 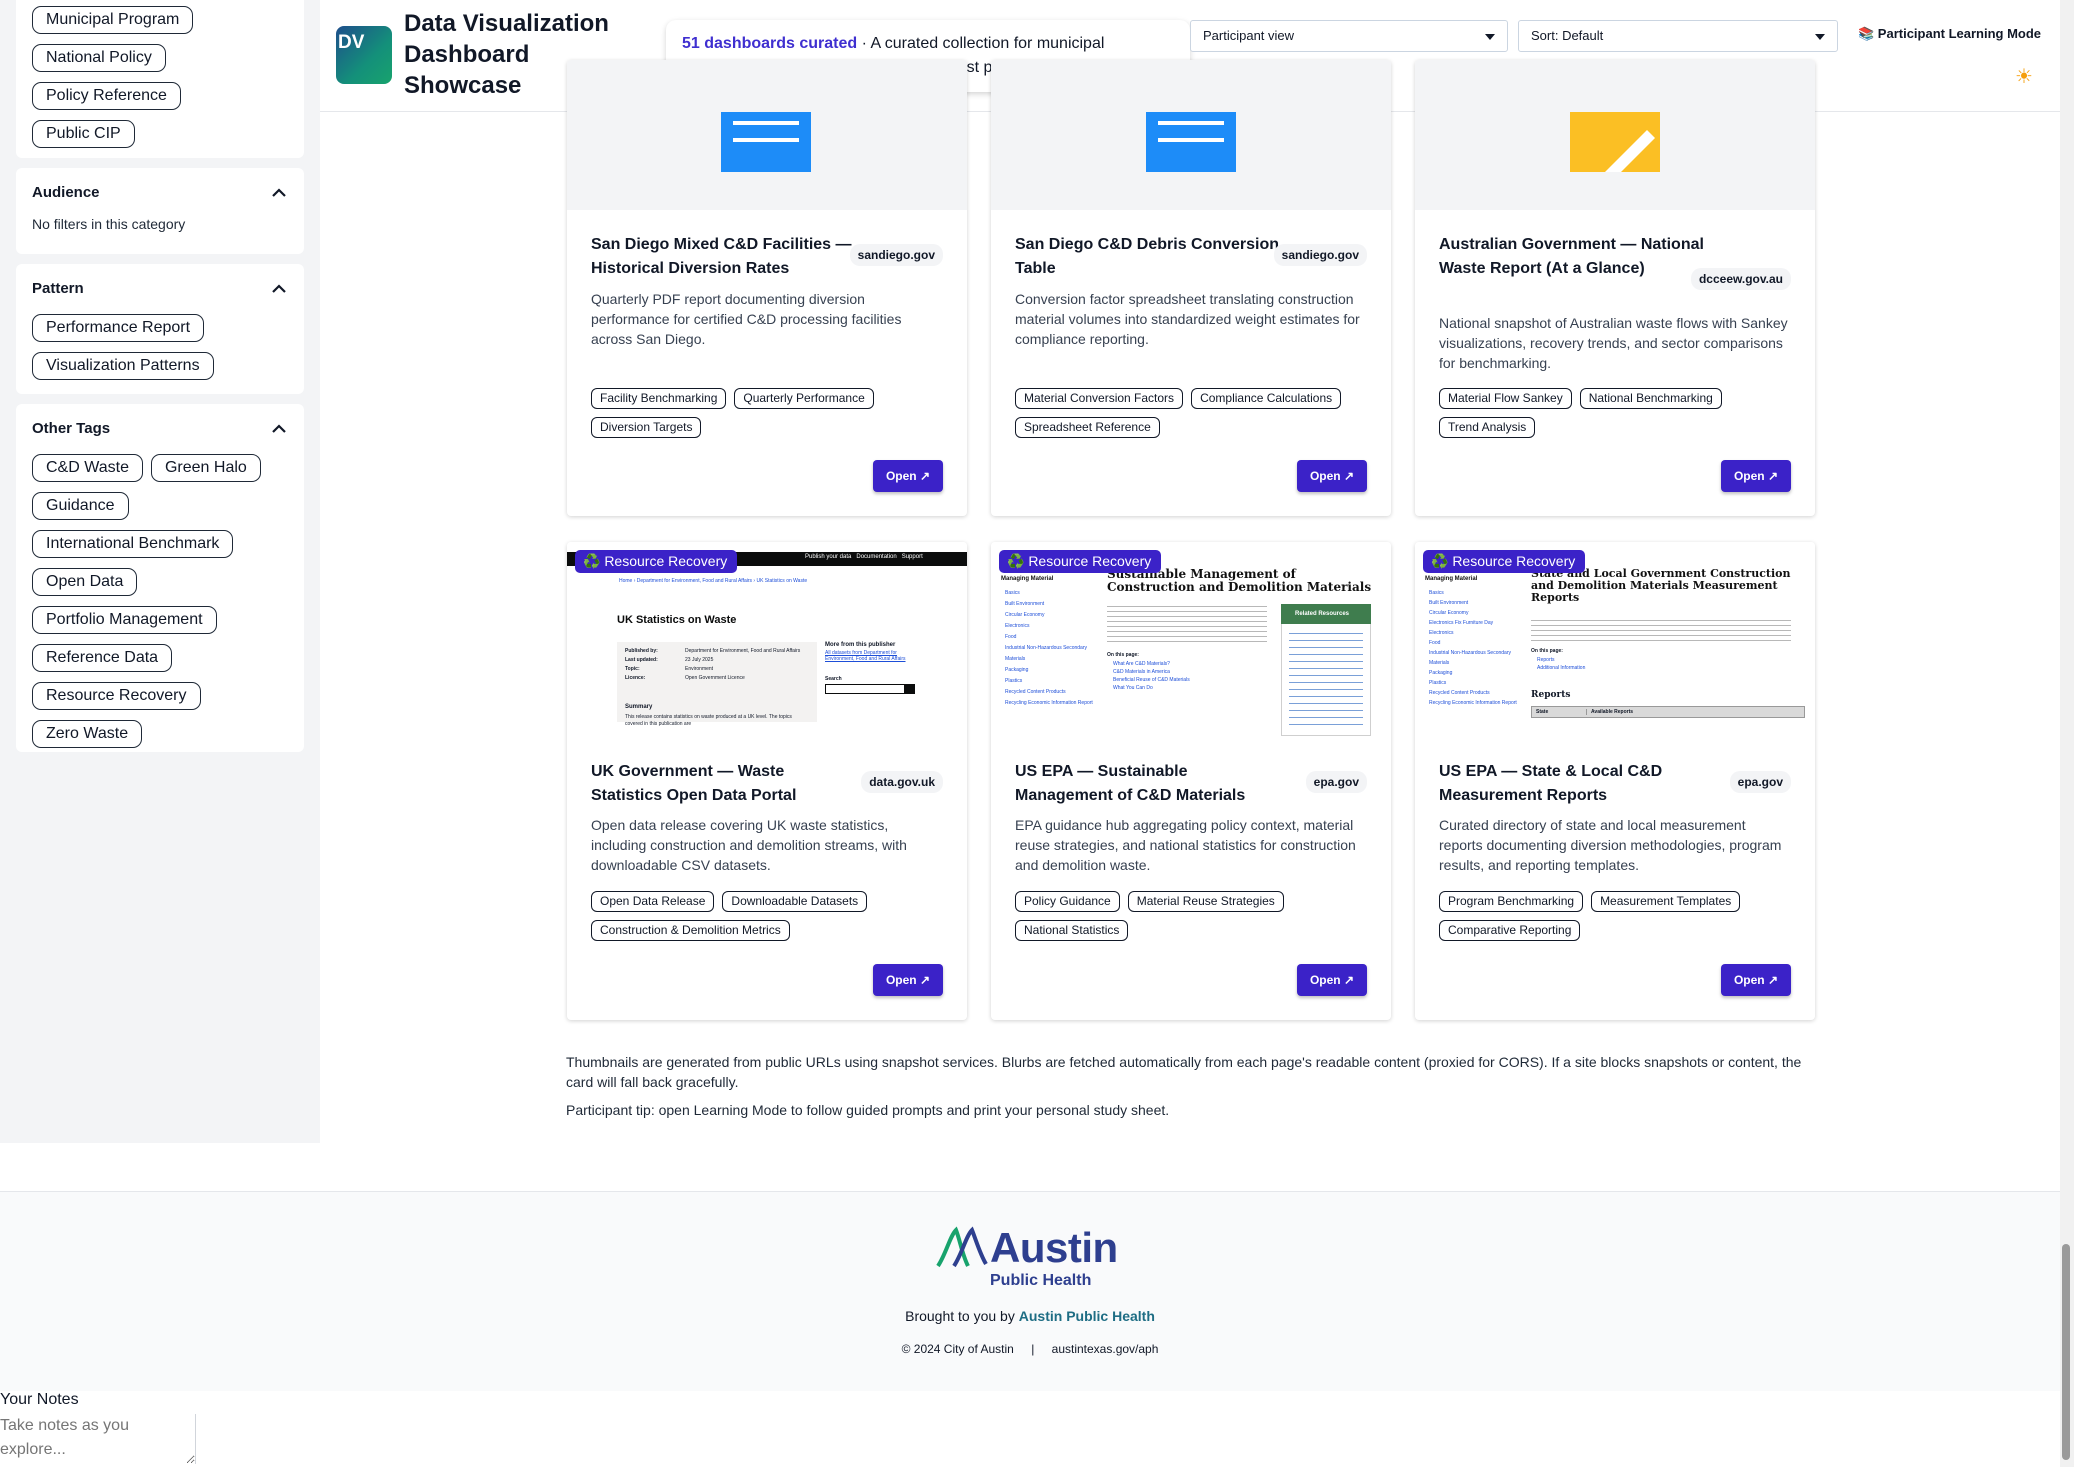 What do you see at coordinates (98, 1439) in the screenshot?
I see `notes-textarea` at bounding box center [98, 1439].